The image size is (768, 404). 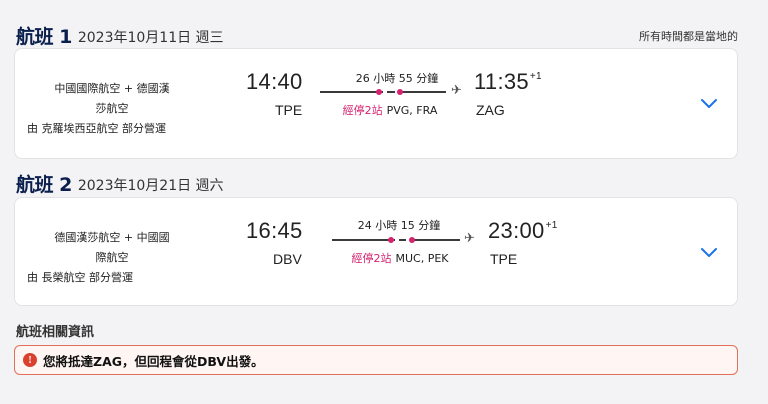 What do you see at coordinates (508, 81) in the screenshot?
I see `arrival-time: 11:35+1` at bounding box center [508, 81].